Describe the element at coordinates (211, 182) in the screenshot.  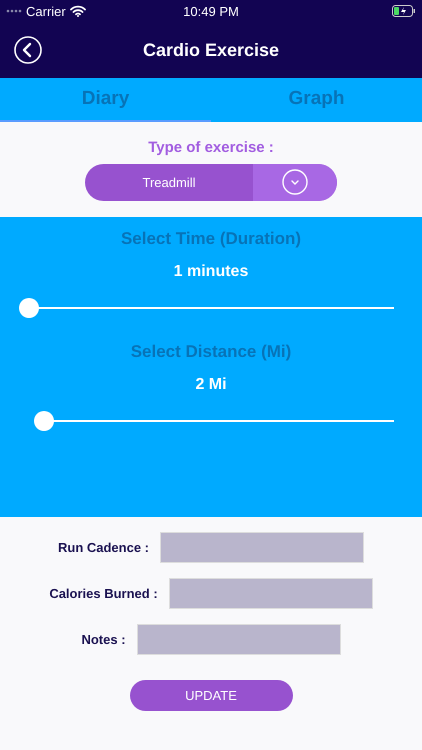
I see `exercise-dropdown: Treadmill` at that location.